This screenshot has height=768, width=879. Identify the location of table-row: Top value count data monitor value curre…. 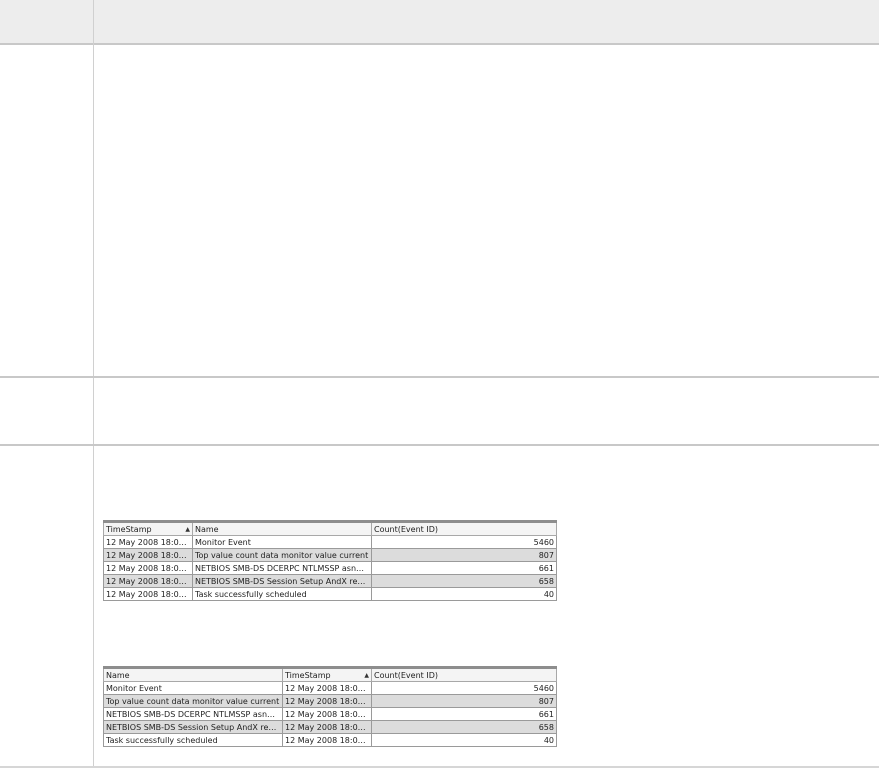
(330, 701).